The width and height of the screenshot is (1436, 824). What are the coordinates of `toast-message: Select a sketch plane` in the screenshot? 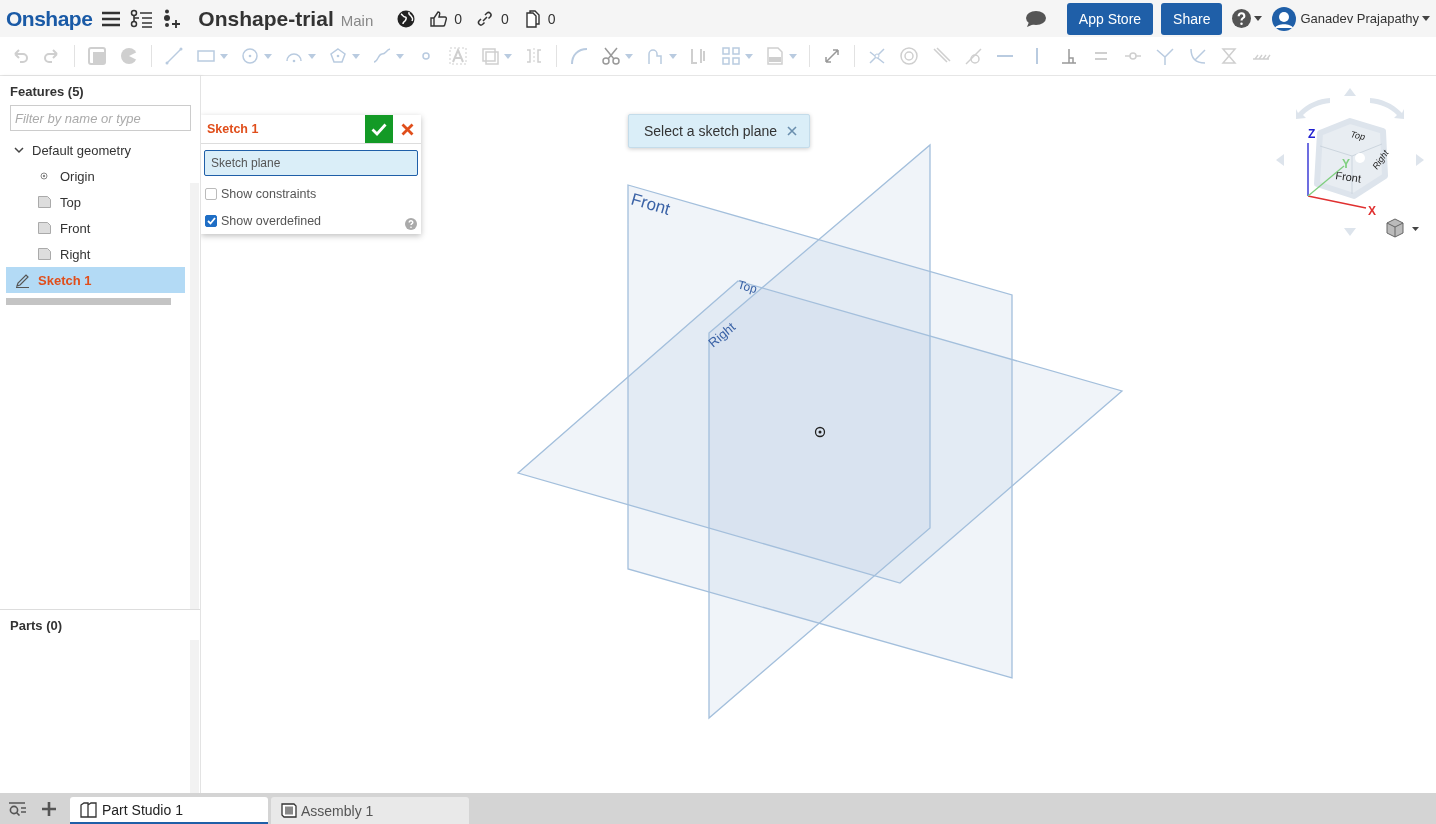 It's located at (711, 131).